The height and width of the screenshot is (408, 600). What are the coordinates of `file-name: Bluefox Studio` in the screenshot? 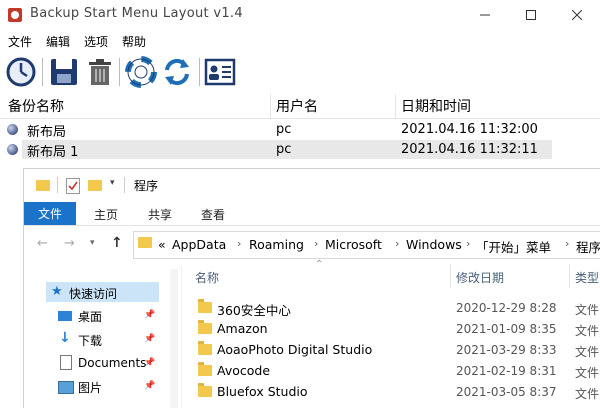 It's located at (262, 391).